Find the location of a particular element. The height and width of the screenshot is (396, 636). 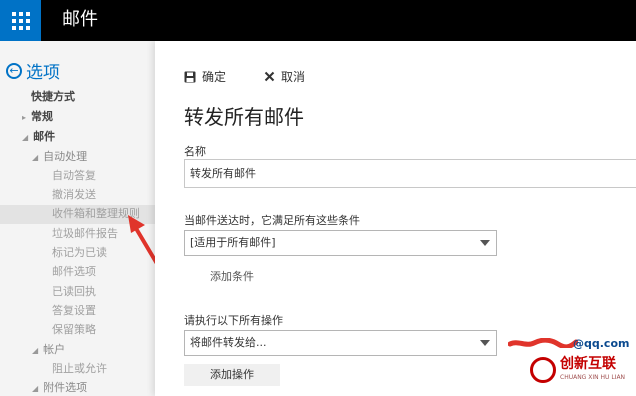

nav-item-automatic-processing: ◢ 自动处理 is located at coordinates (59, 157).